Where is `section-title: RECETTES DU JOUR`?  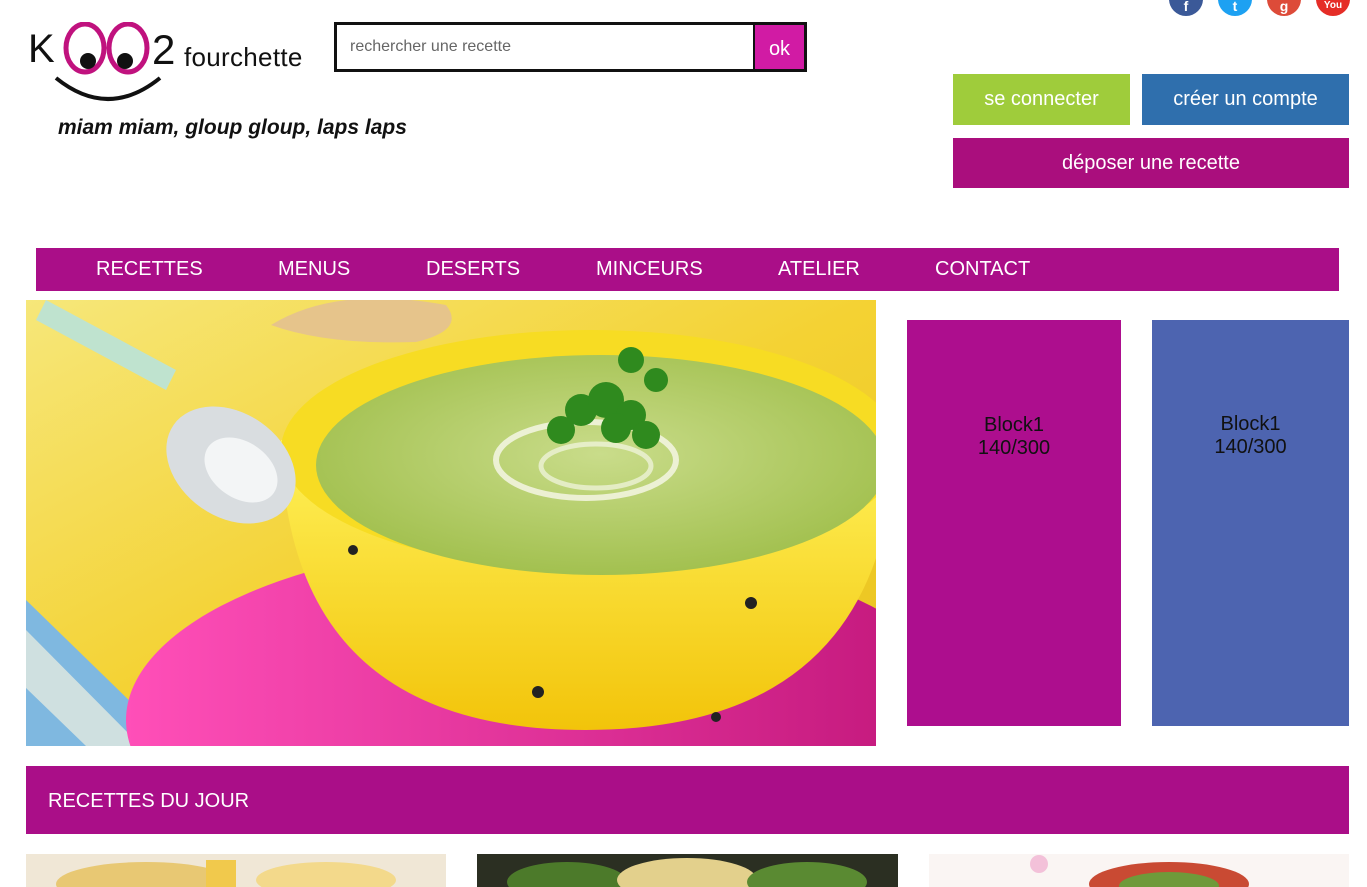
section-title: RECETTES DU JOUR is located at coordinates (149, 801).